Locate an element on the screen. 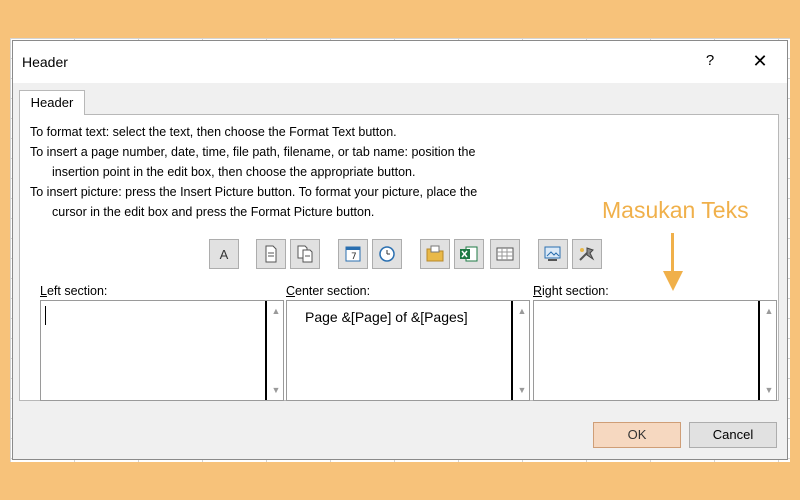  number-of-pages-icon is located at coordinates (305, 254).